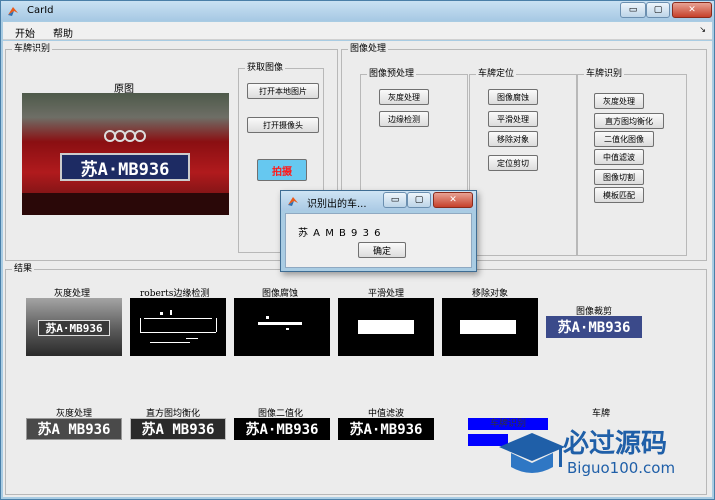 The height and width of the screenshot is (500, 715). Describe the element at coordinates (378, 240) in the screenshot. I see `dialog-body: 苏 A M B 9 3 6 确定` at that location.